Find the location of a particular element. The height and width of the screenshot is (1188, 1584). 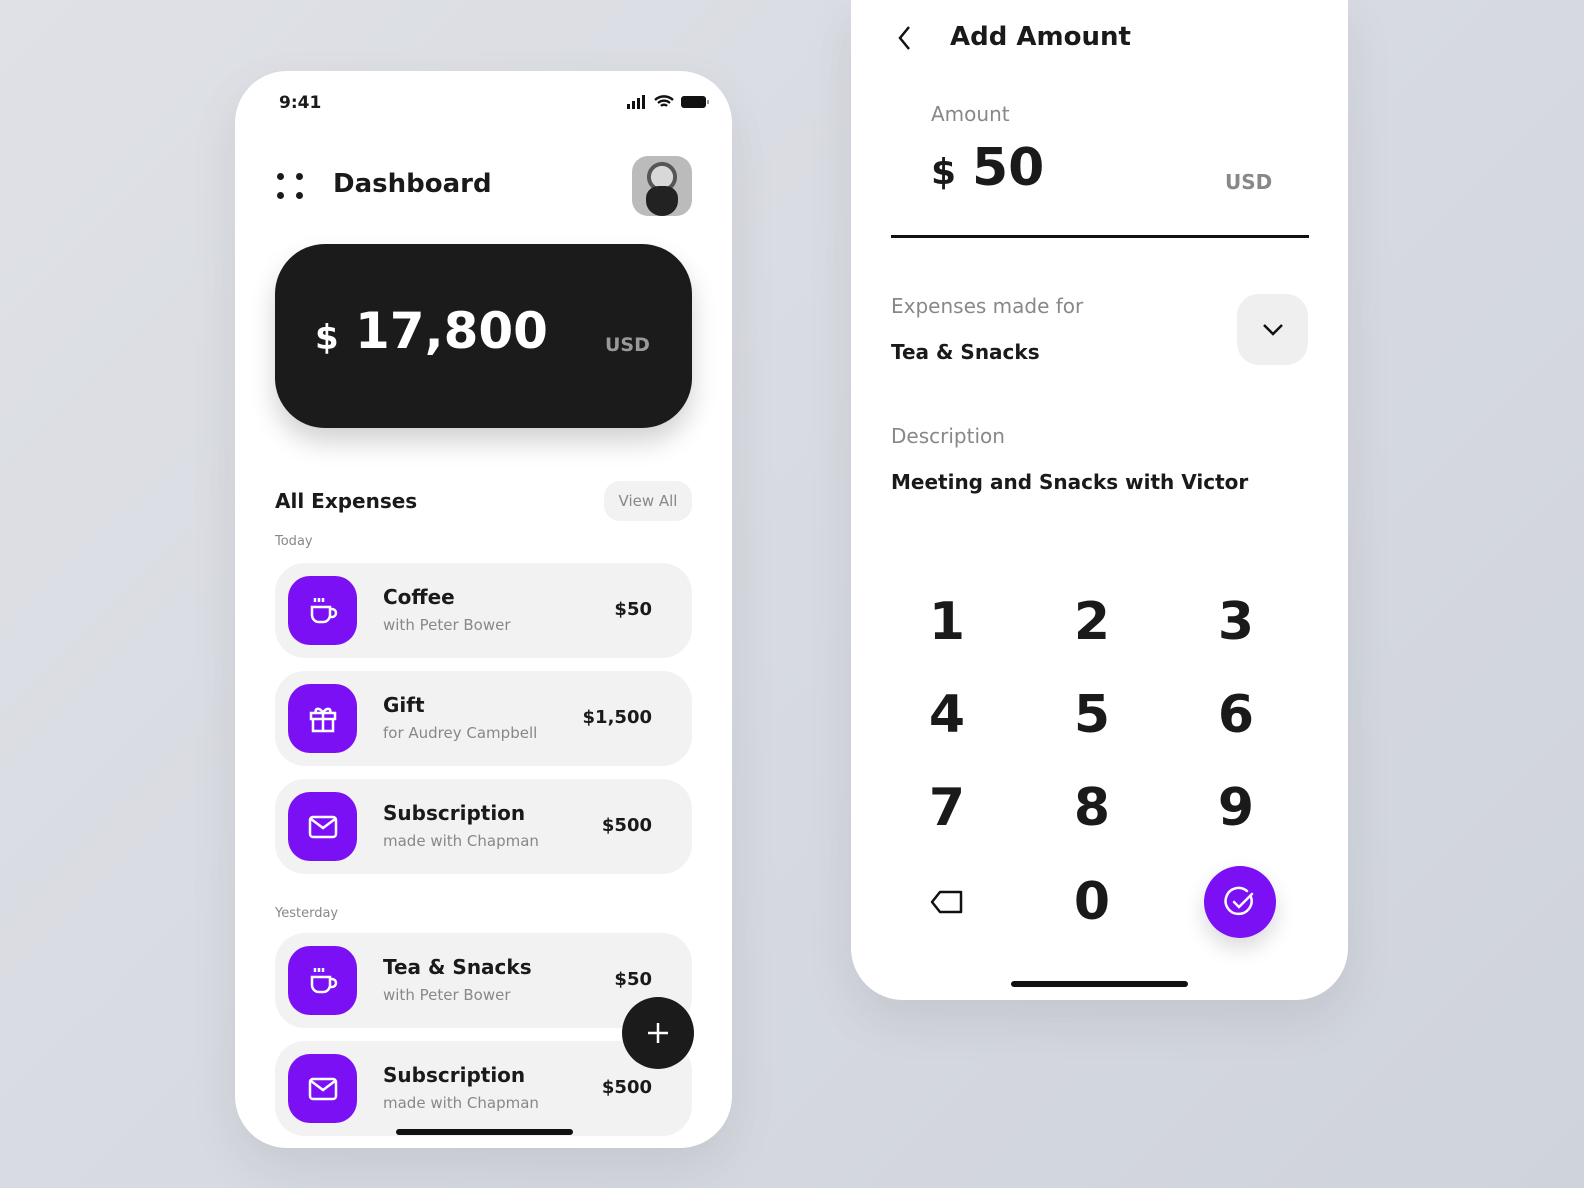

battery-icon is located at coordinates (695, 102).